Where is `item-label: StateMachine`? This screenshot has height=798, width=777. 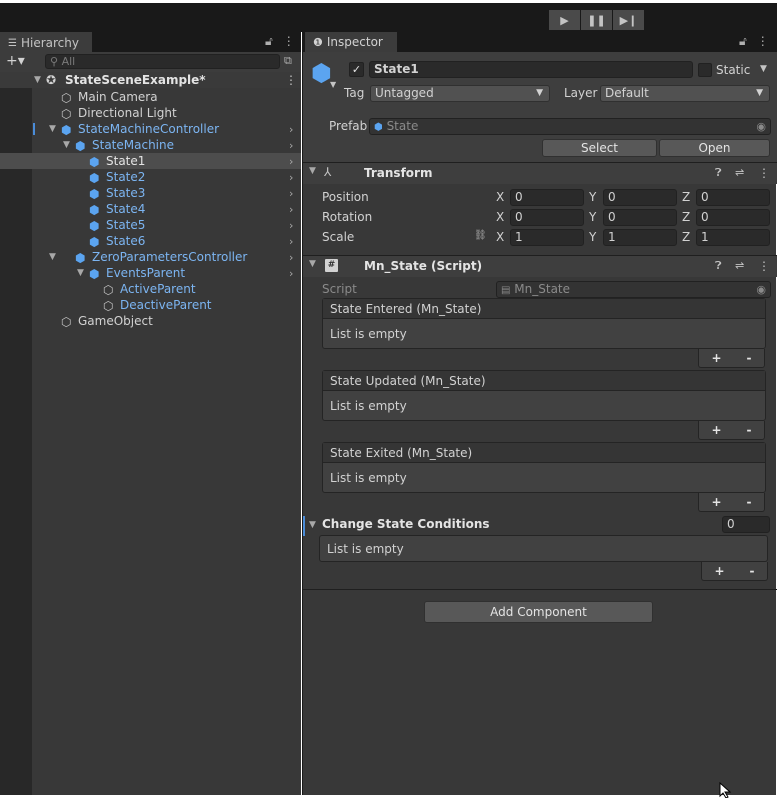 item-label: StateMachine is located at coordinates (133, 145).